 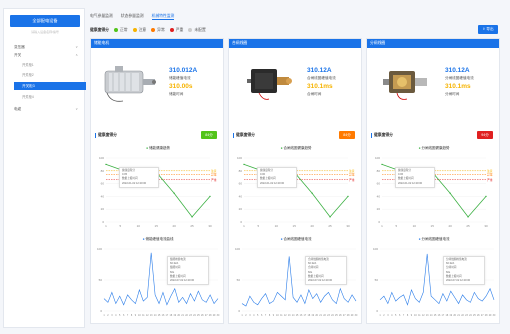 I want to click on tab-state: 状态参量监测, so click(x=132, y=16).